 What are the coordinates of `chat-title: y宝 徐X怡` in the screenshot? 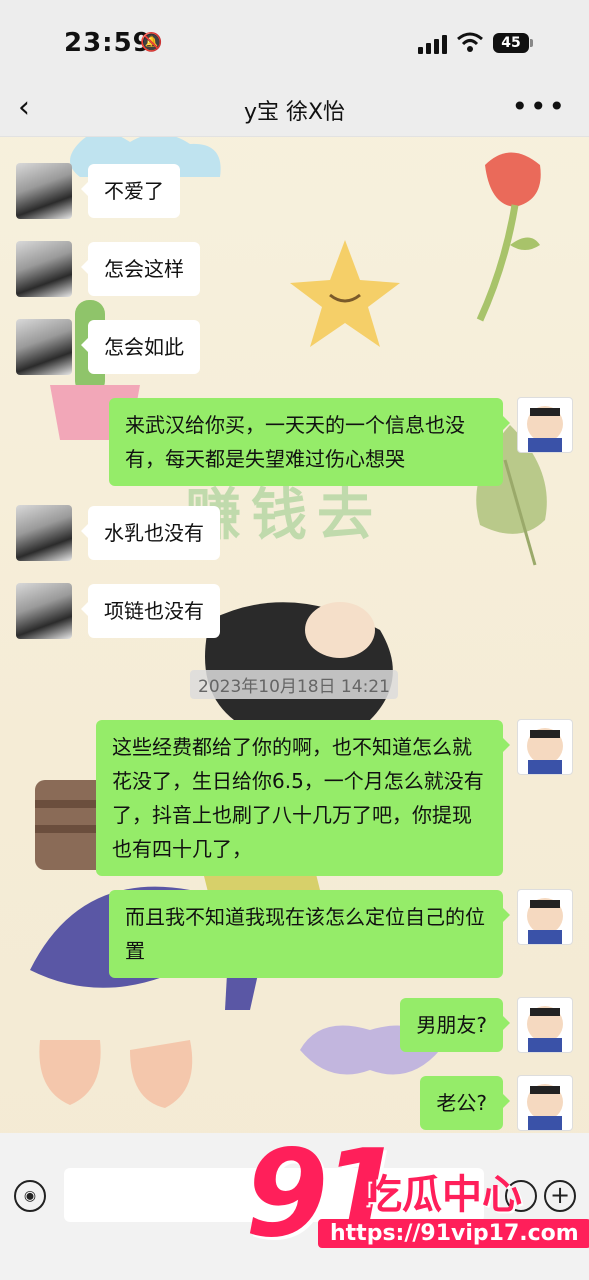 It's located at (294, 112).